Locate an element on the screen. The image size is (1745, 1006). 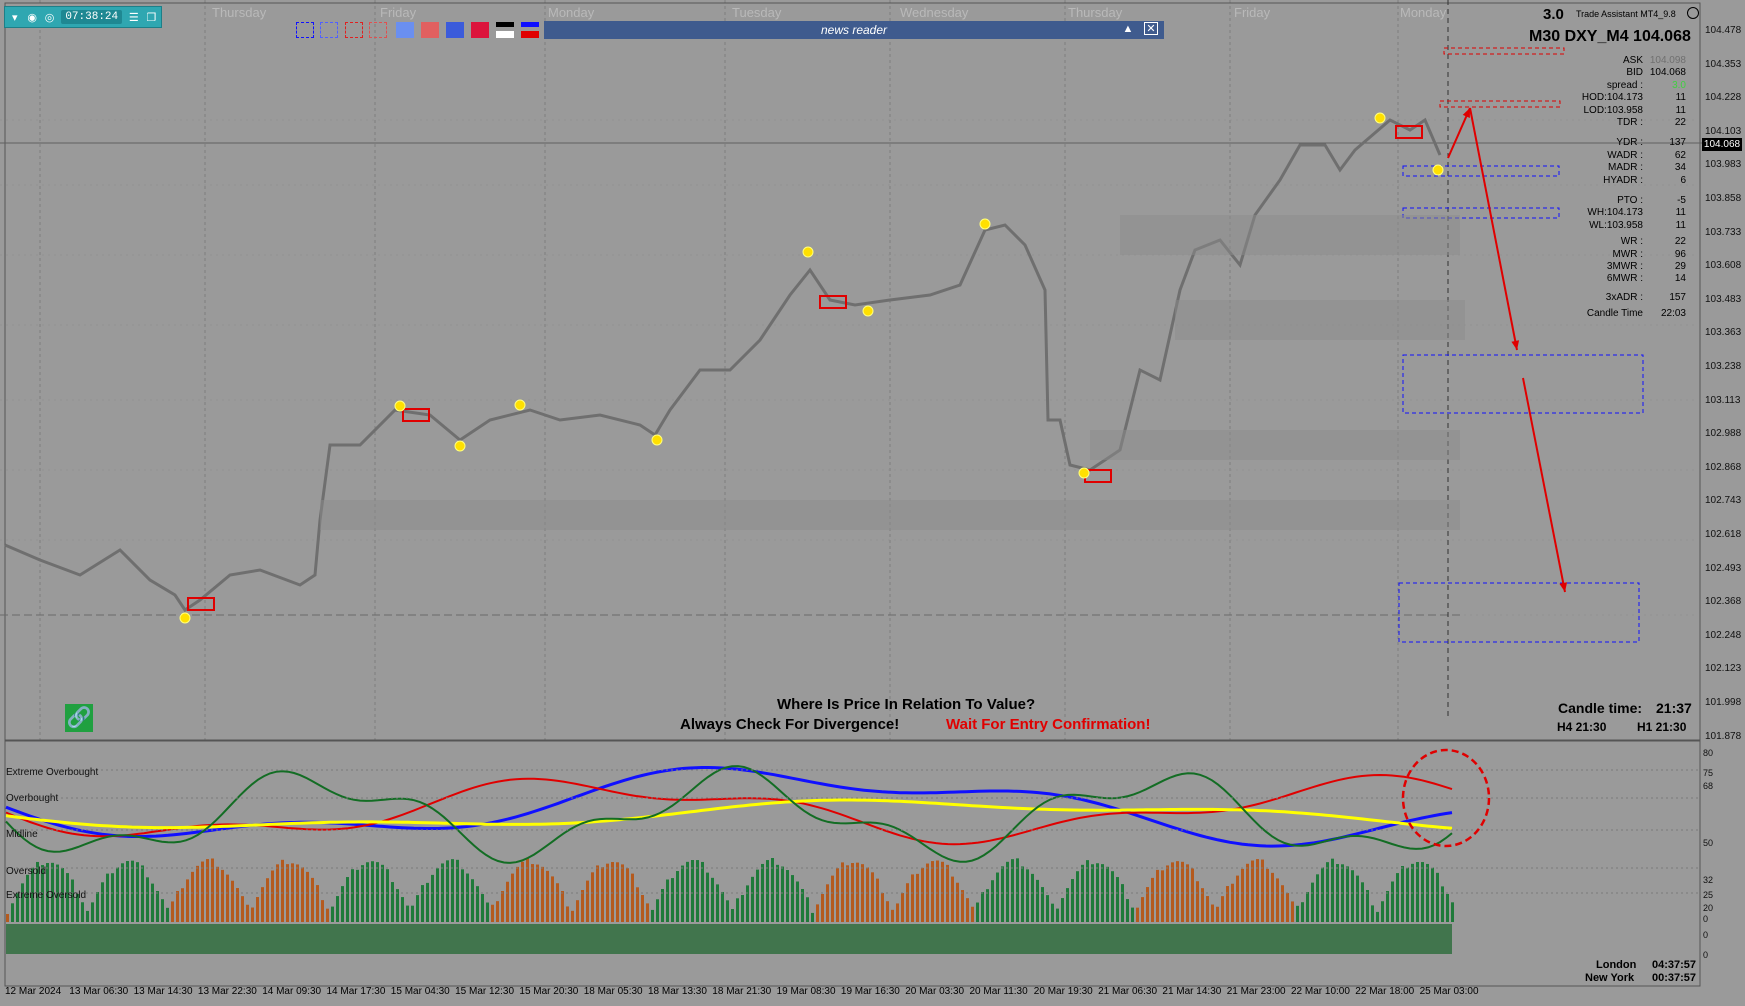
price-axis-label: 103.858 is located at coordinates (1723, 198).